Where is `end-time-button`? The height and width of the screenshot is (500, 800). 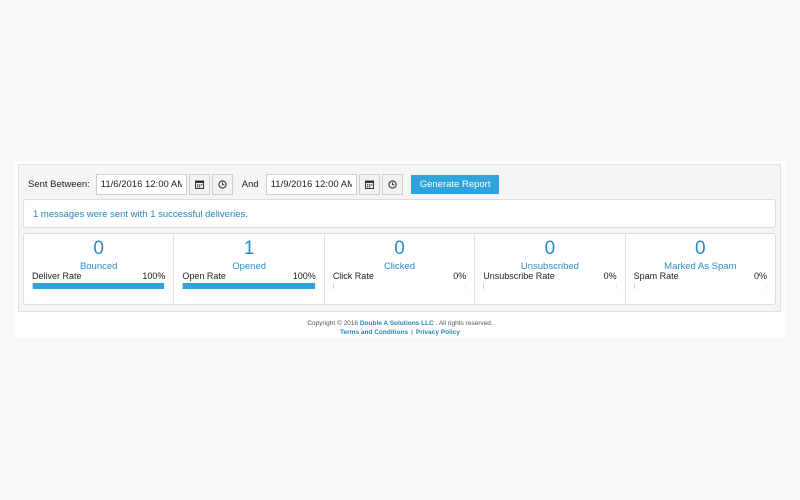 end-time-button is located at coordinates (392, 184).